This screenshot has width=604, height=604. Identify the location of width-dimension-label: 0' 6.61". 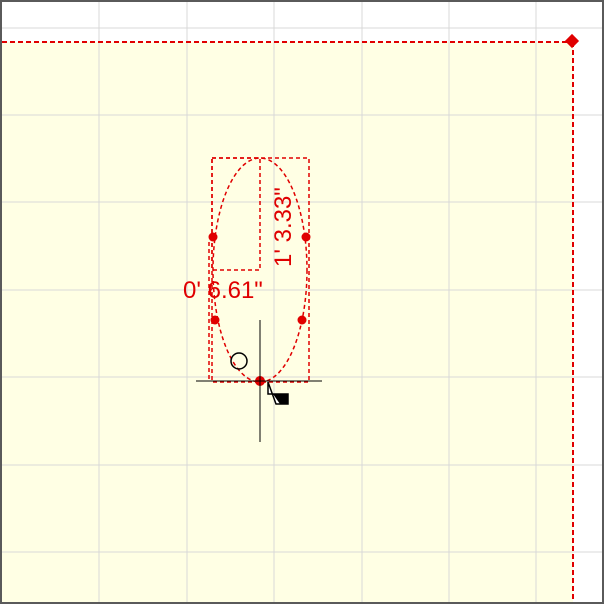
(223, 290).